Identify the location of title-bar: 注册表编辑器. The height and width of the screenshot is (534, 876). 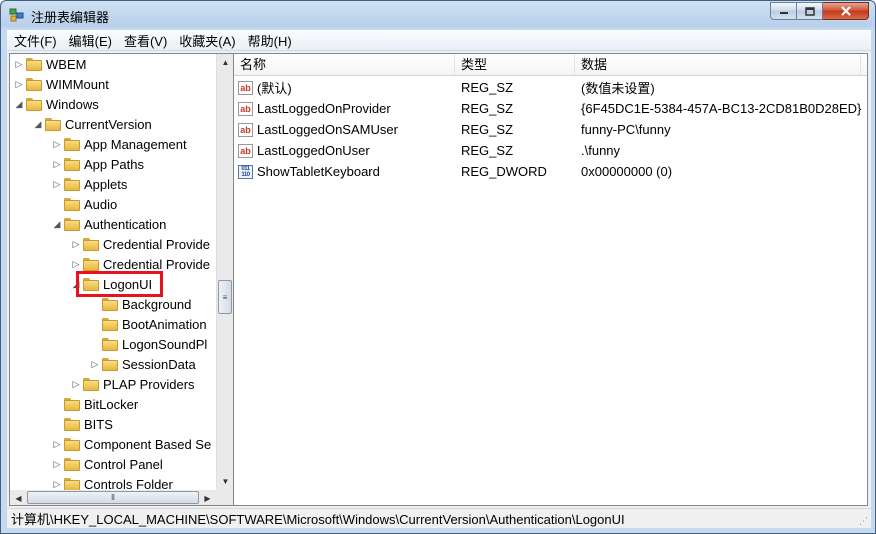
(438, 15).